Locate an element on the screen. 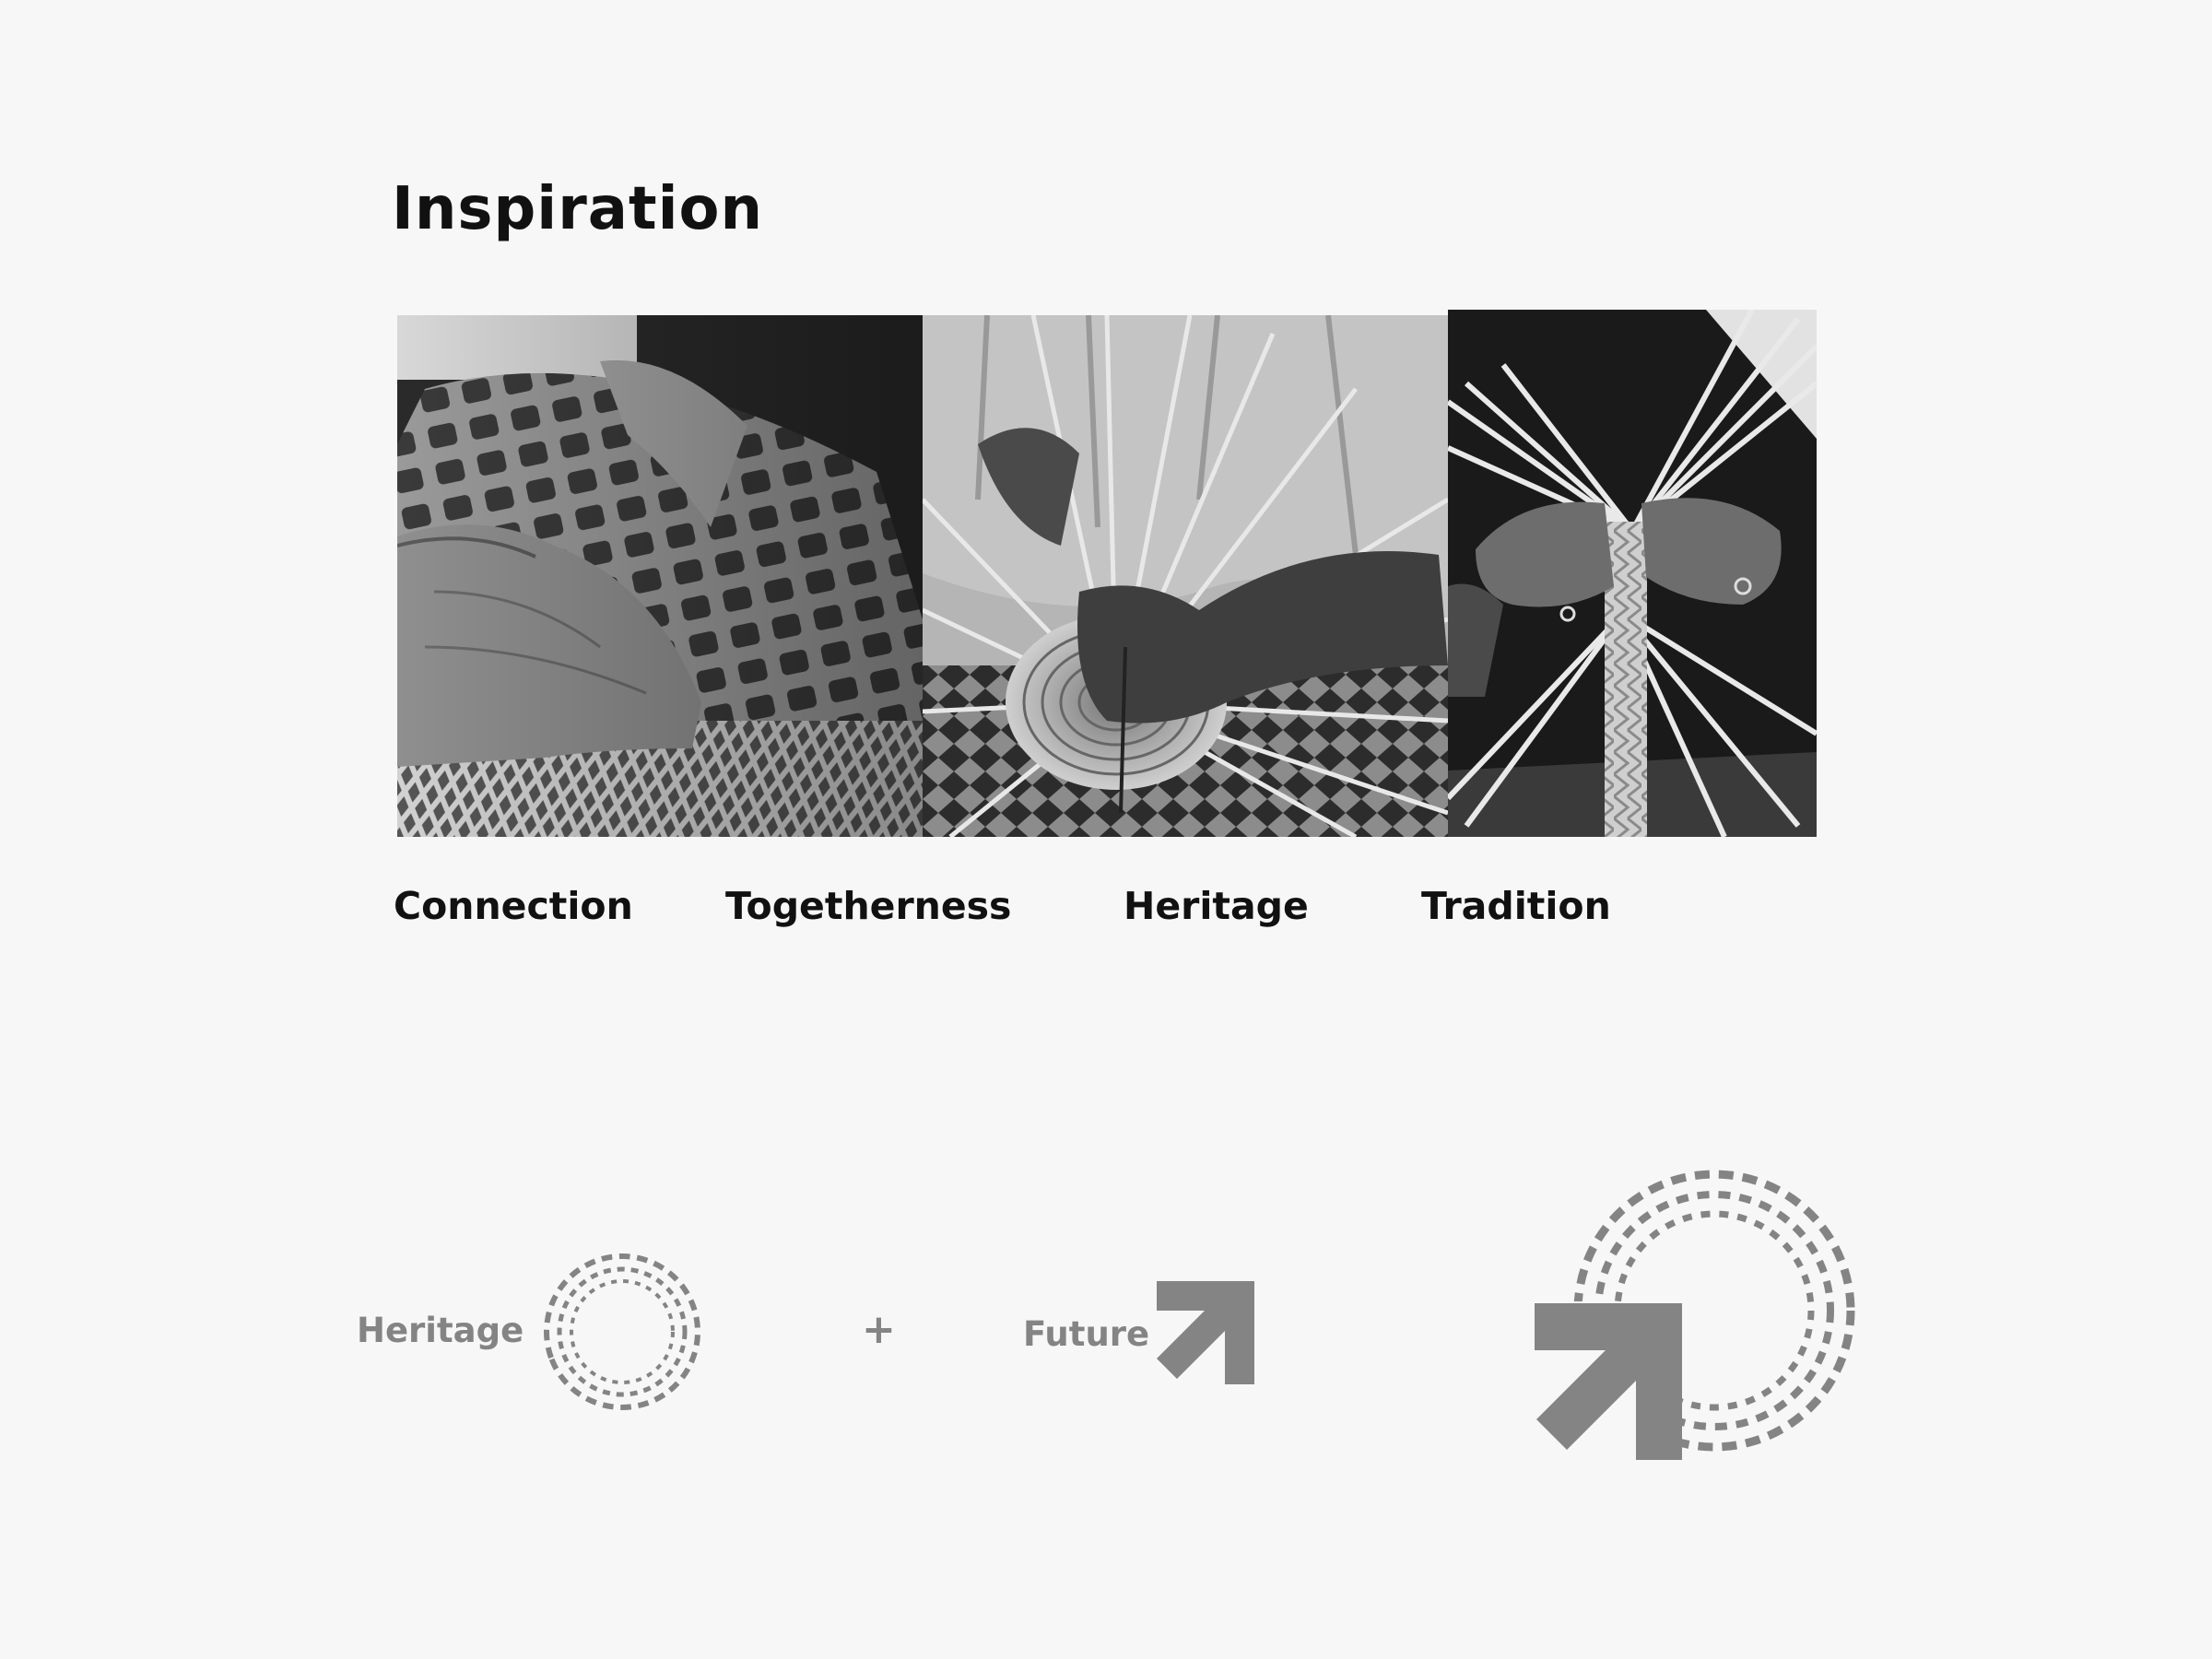 This screenshot has height=1659, width=2212. caption-togetherness: Togetherness is located at coordinates (868, 906).